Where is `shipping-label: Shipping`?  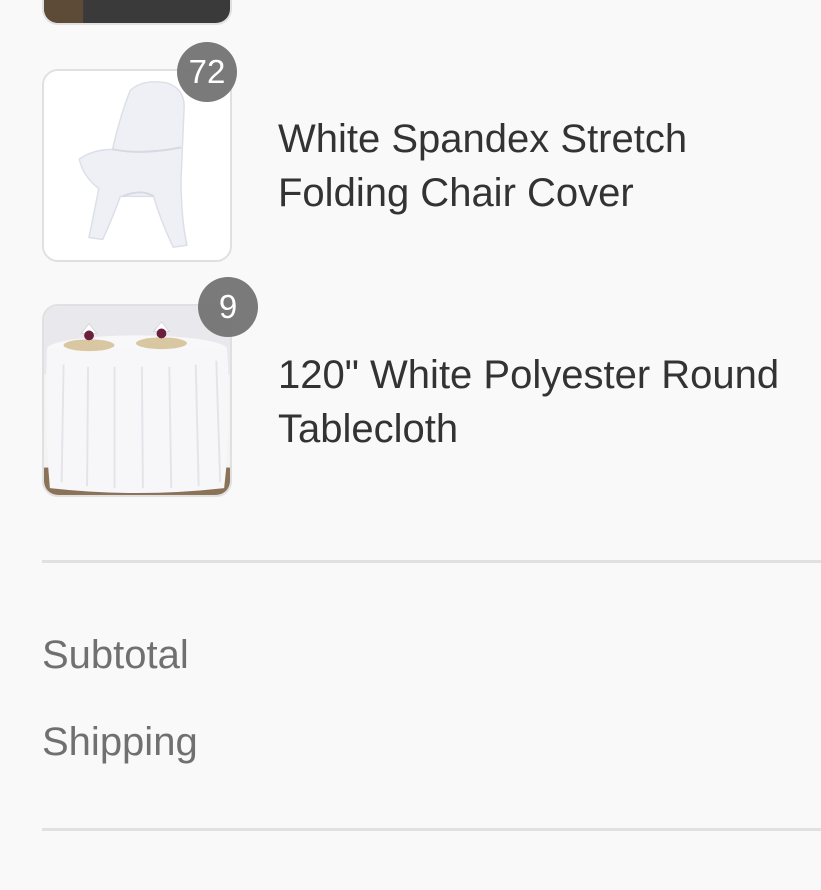 shipping-label: Shipping is located at coordinates (120, 742).